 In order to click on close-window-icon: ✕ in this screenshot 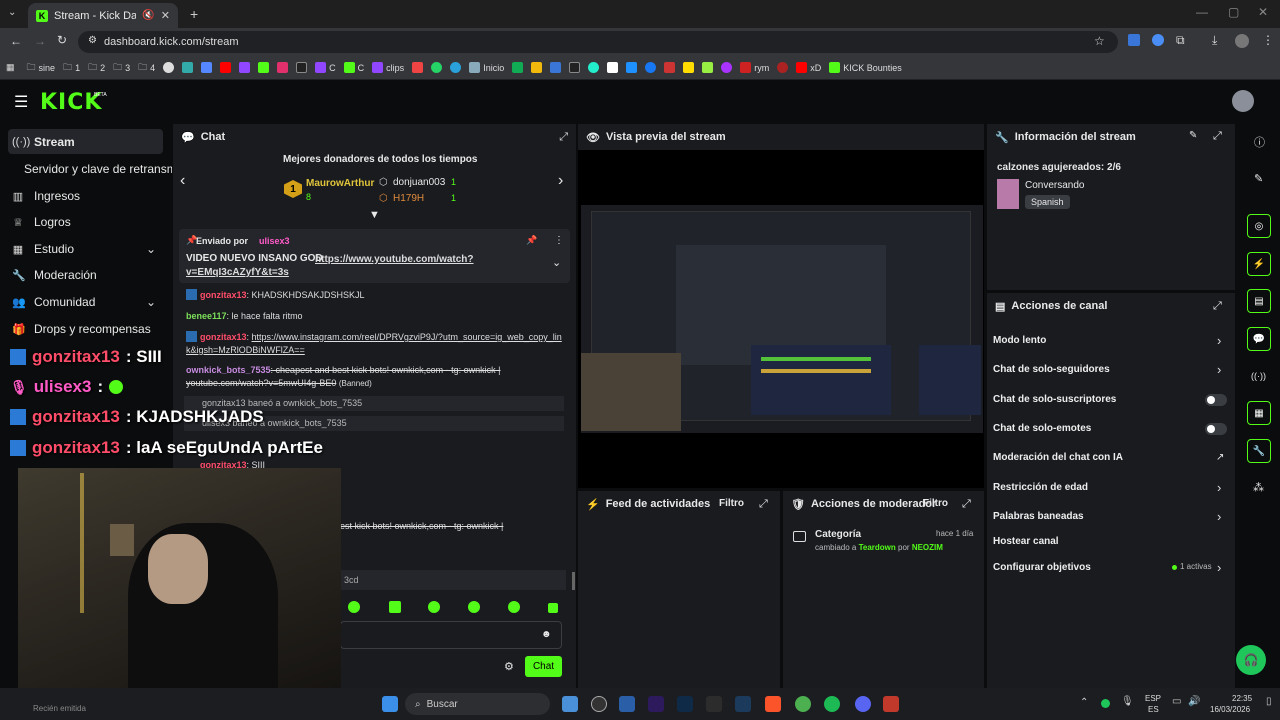, I will do `click(1263, 12)`.